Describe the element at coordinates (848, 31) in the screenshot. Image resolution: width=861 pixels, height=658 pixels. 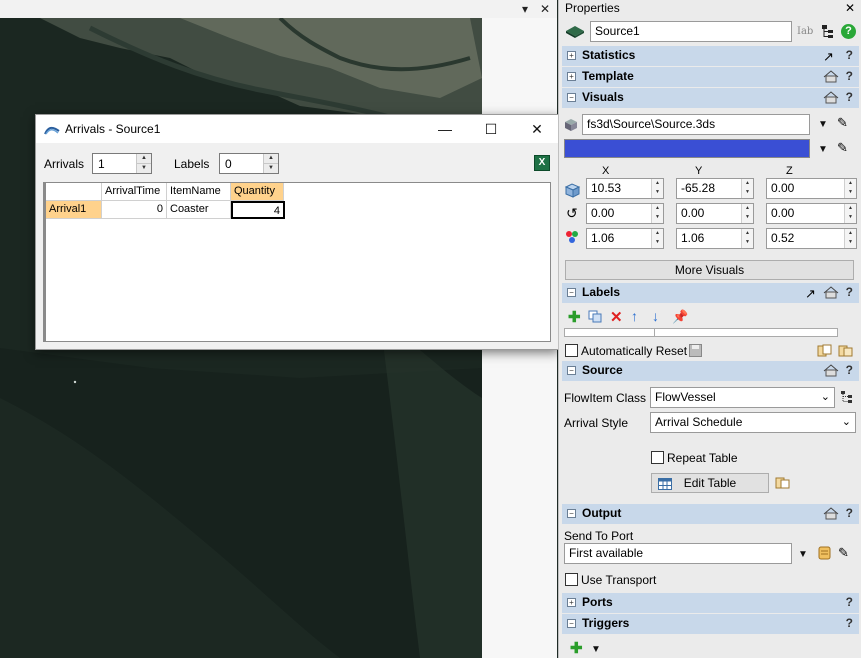
I see `help-icon: ?` at that location.